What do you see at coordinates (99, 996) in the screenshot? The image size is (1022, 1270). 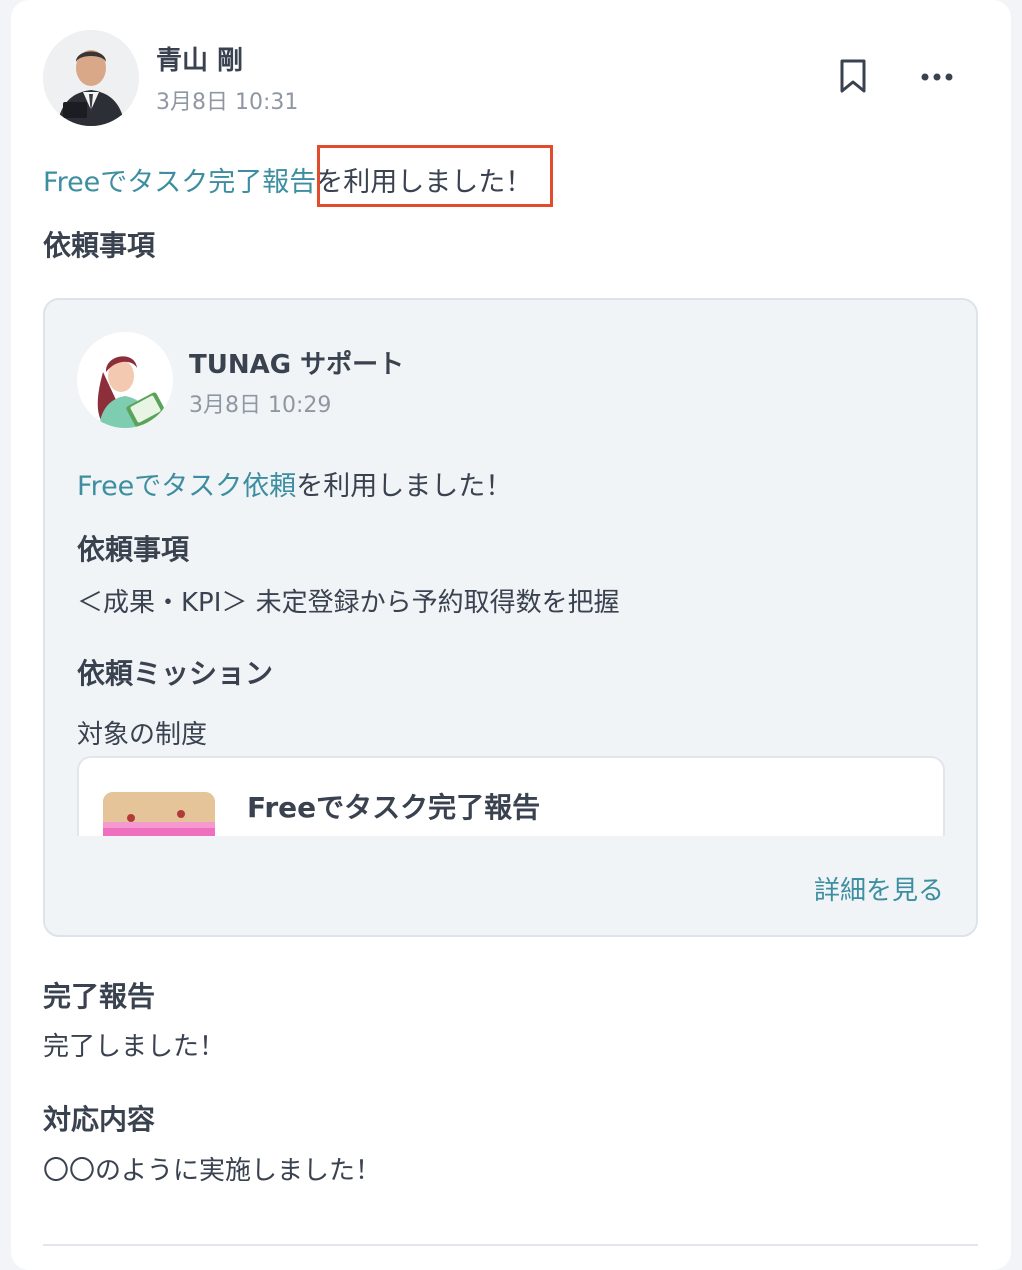 I see `completion-heading: 完了報告` at bounding box center [99, 996].